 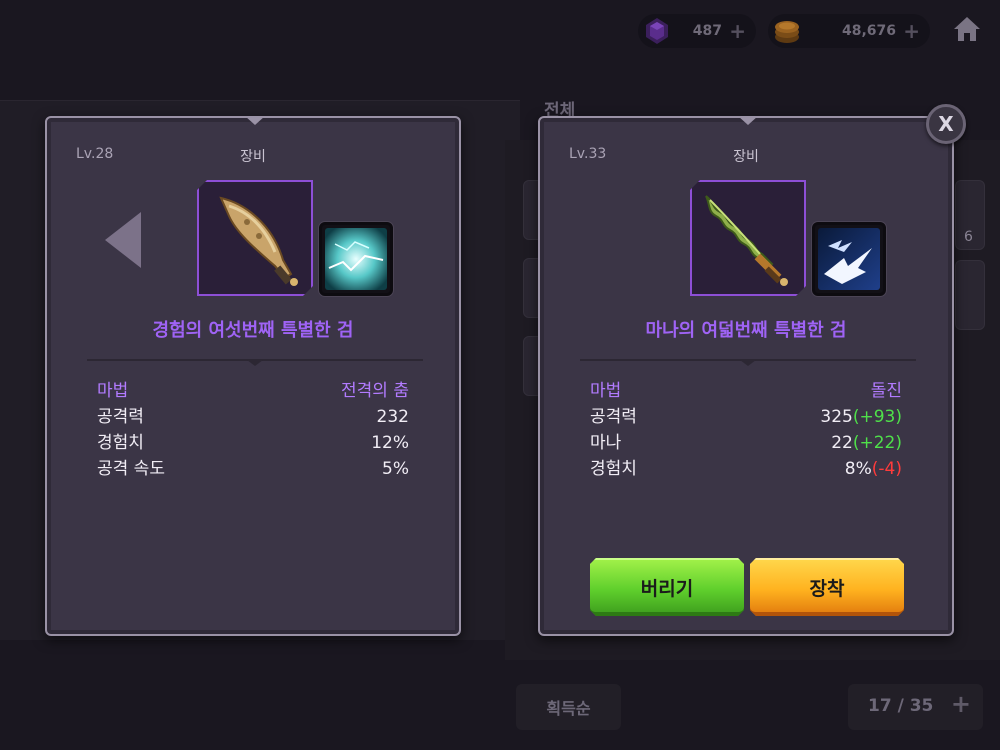 I want to click on lightning-dance-icon, so click(x=356, y=259).